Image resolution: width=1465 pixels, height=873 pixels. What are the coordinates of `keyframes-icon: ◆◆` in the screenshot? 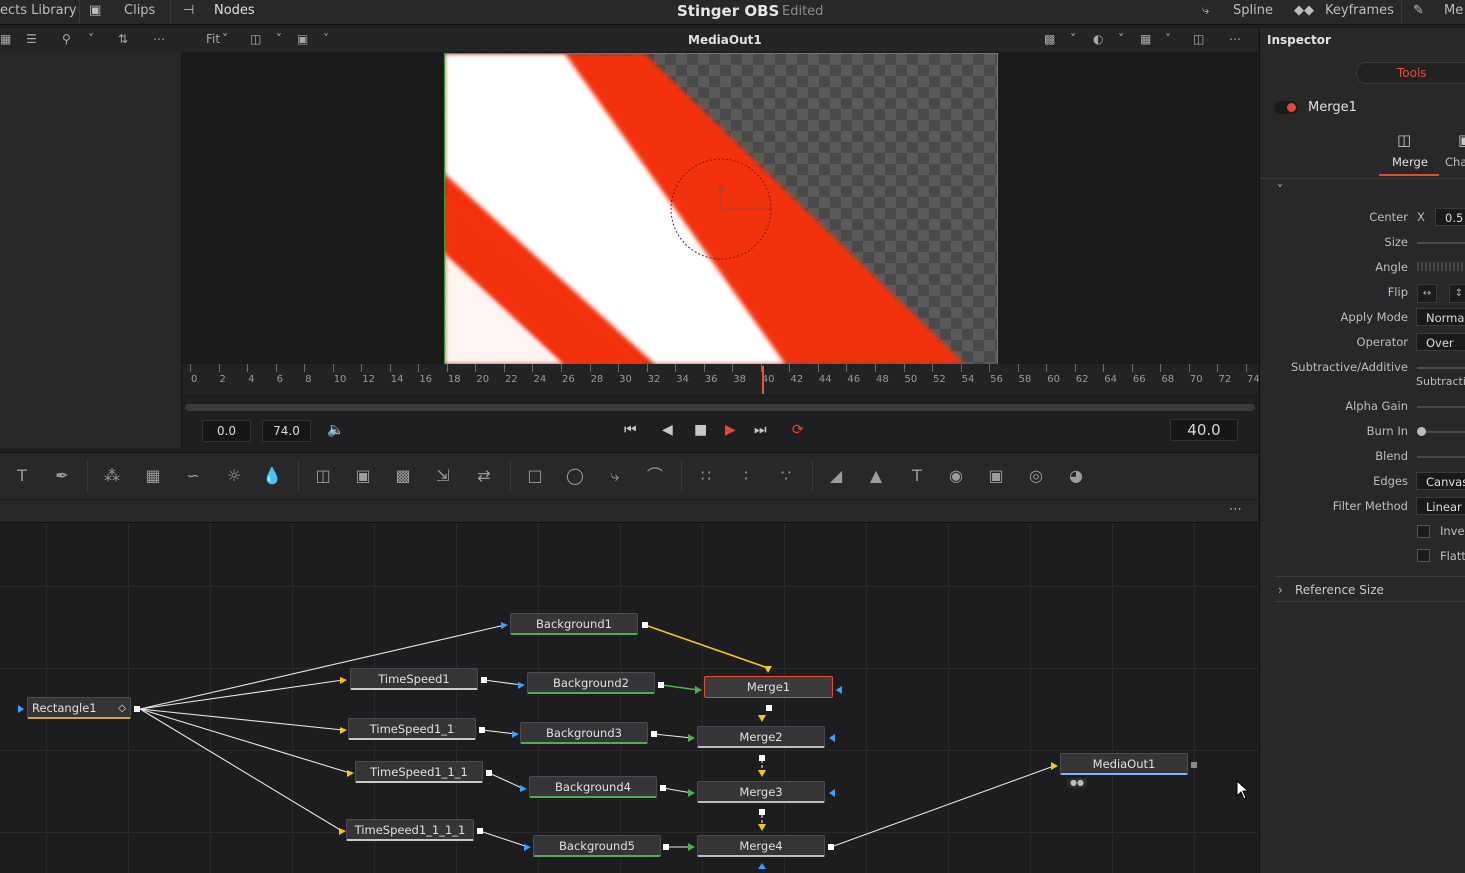 It's located at (1304, 10).